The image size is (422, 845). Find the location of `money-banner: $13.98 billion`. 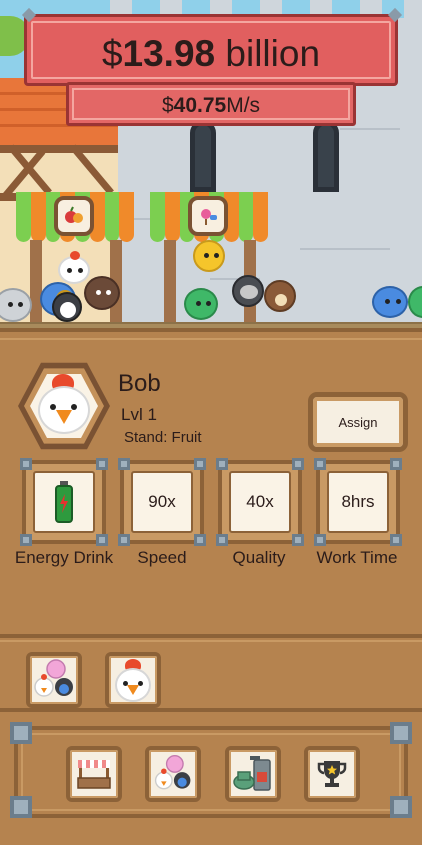

money-banner: $13.98 billion is located at coordinates (211, 50).